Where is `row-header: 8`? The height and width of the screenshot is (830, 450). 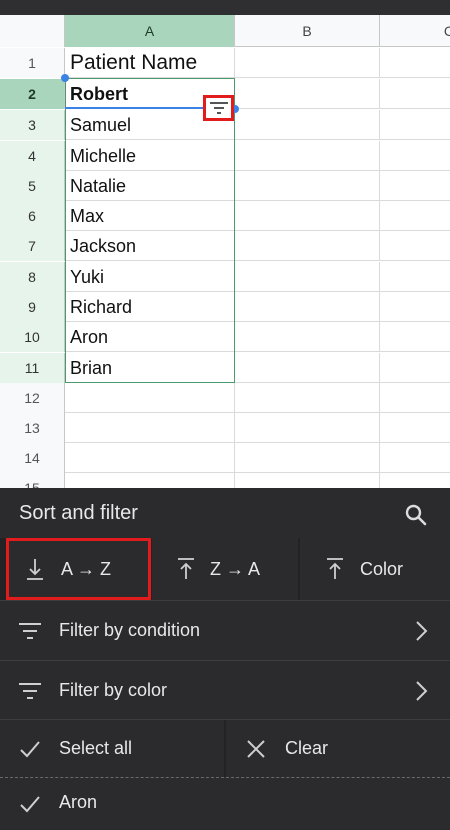 row-header: 8 is located at coordinates (32, 277).